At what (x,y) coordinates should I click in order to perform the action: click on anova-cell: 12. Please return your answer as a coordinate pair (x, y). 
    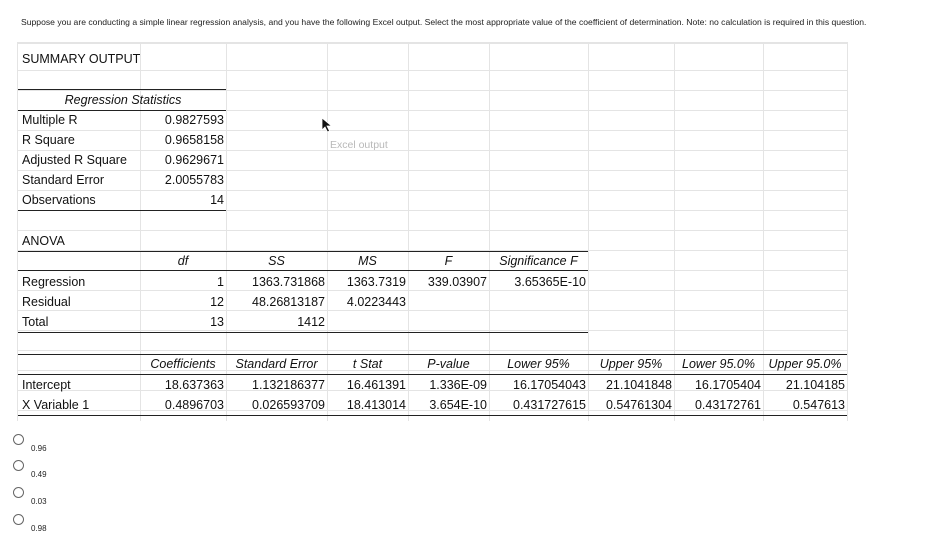
    Looking at the image, I should click on (217, 302).